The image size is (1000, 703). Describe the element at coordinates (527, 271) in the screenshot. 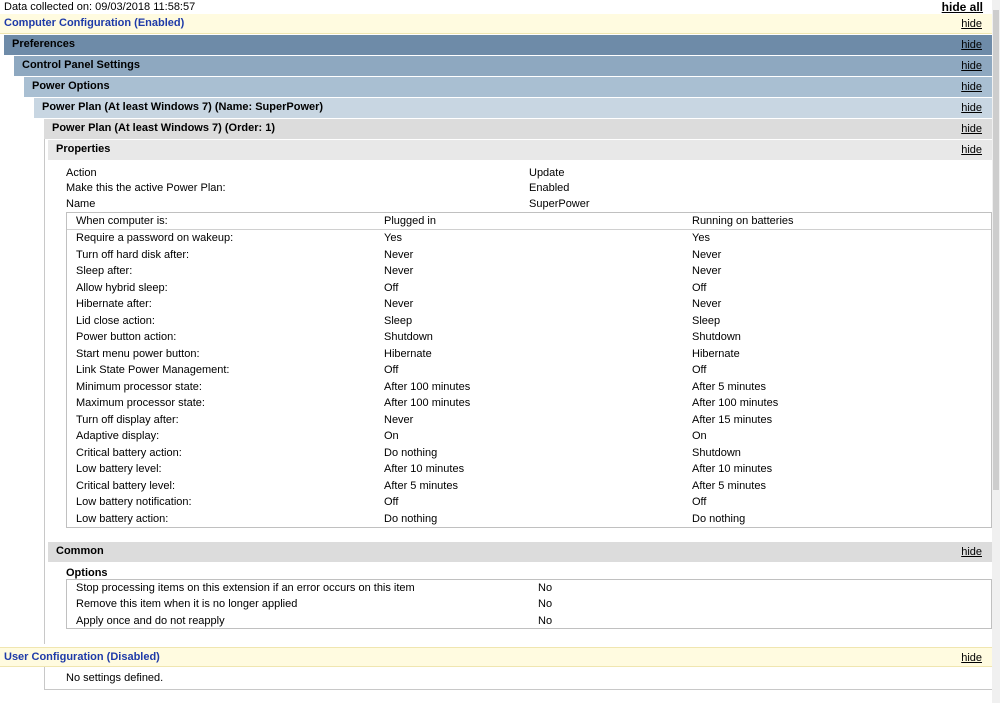

I see `table-row: Sleep after: Never Never` at that location.